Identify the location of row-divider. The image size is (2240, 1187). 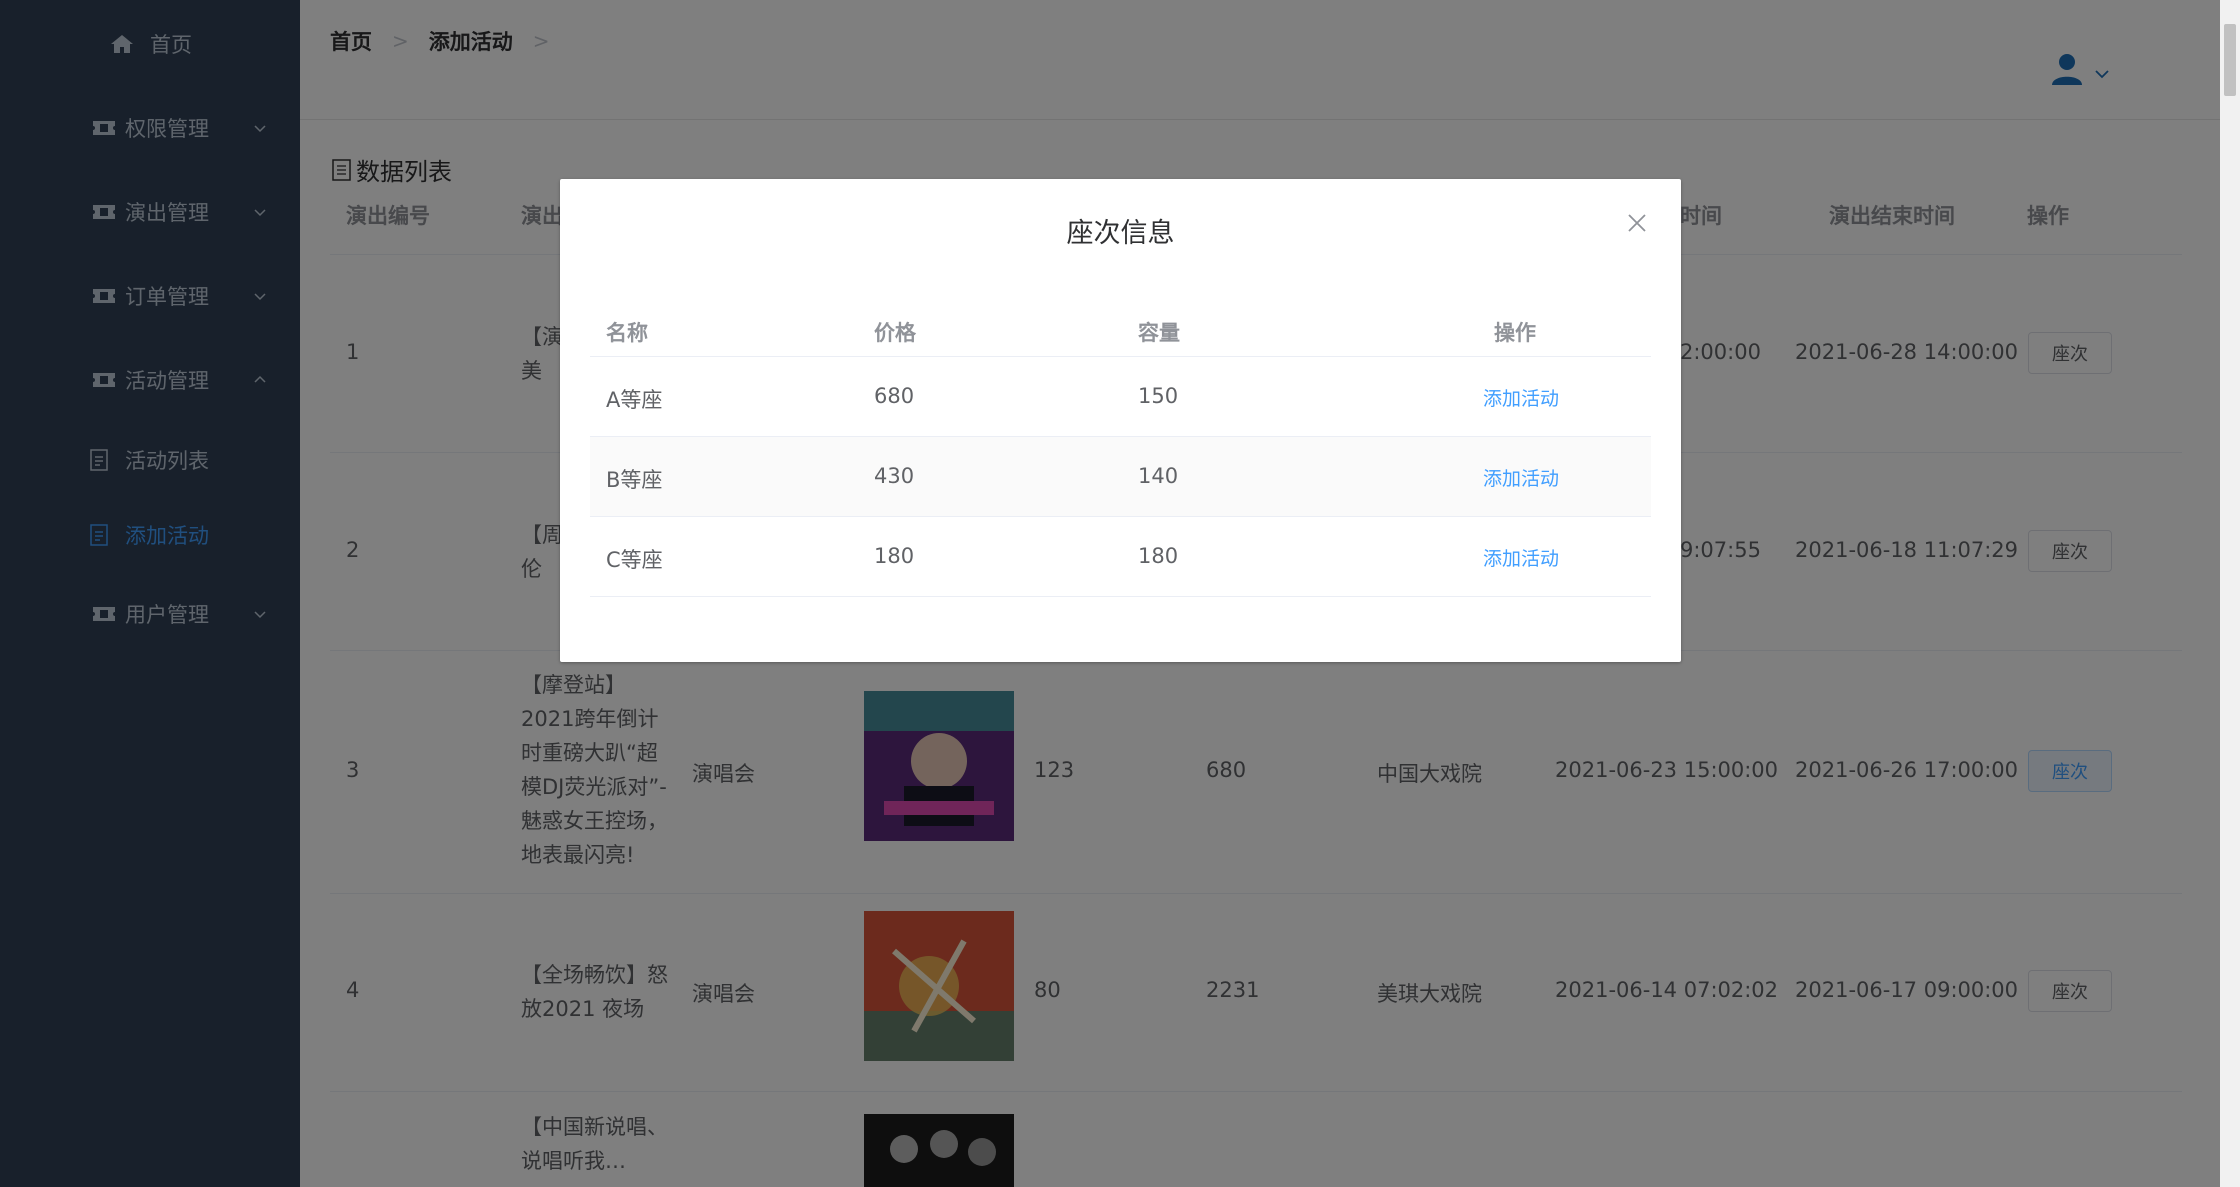
(1120, 596).